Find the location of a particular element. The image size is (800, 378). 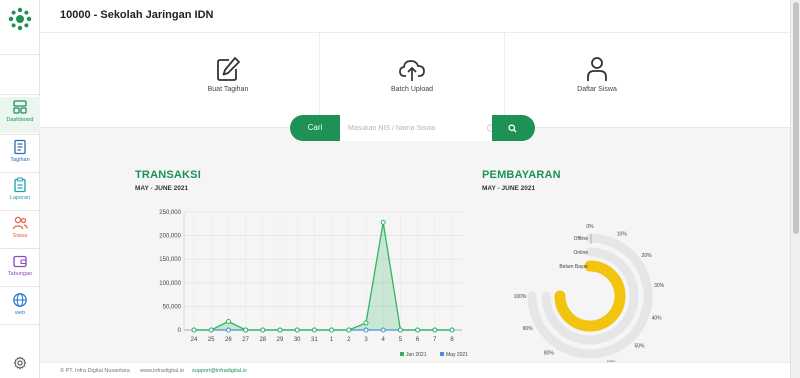

legend-label: Jun 2021 is located at coordinates (416, 355).